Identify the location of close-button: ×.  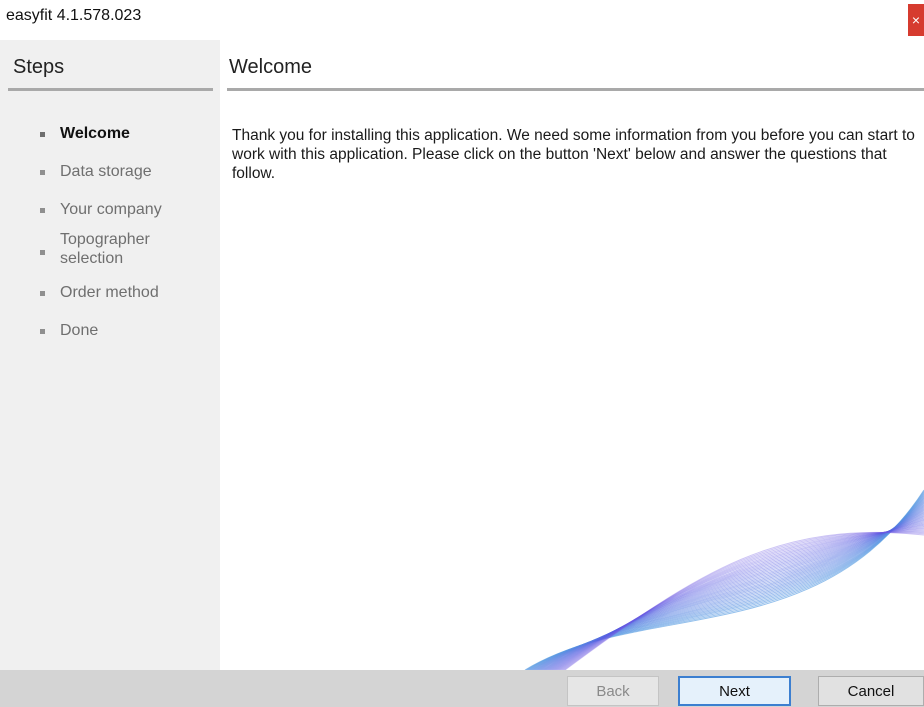
(916, 20).